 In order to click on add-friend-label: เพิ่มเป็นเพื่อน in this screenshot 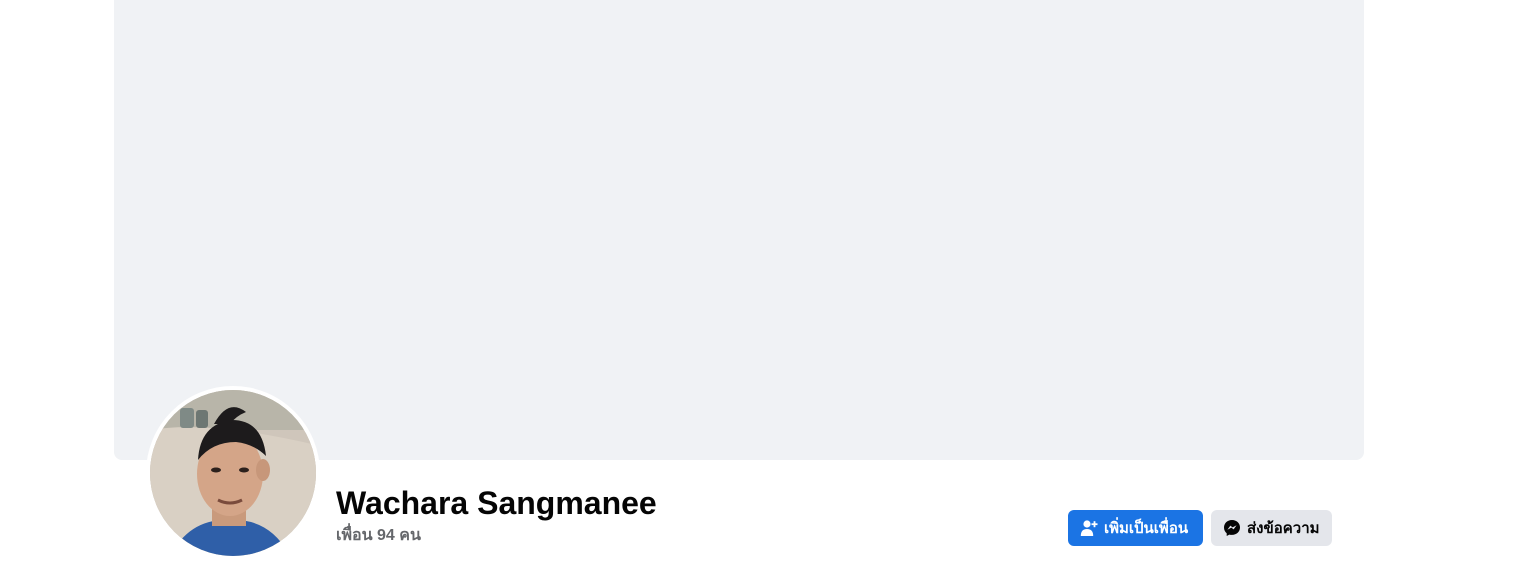, I will do `click(1146, 528)`.